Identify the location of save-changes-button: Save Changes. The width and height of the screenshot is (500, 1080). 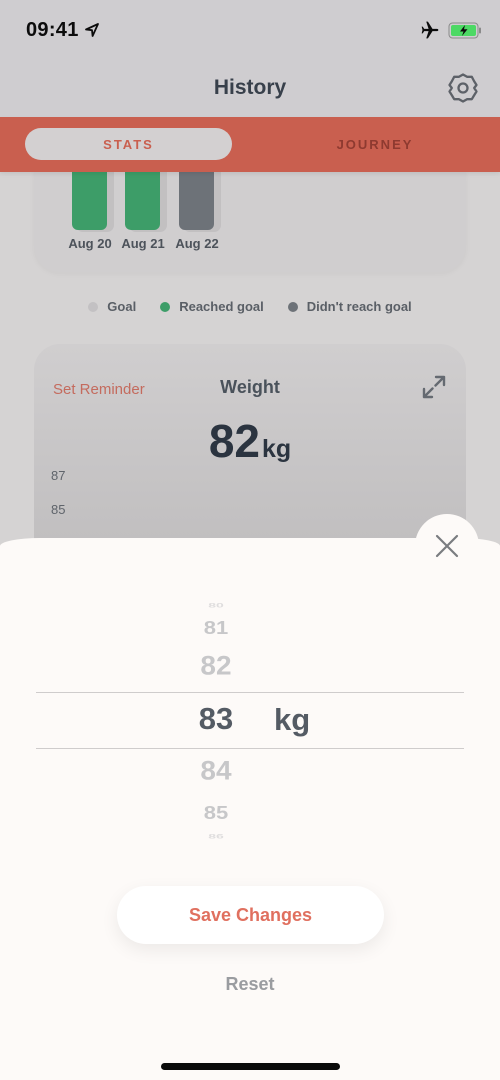
(250, 915).